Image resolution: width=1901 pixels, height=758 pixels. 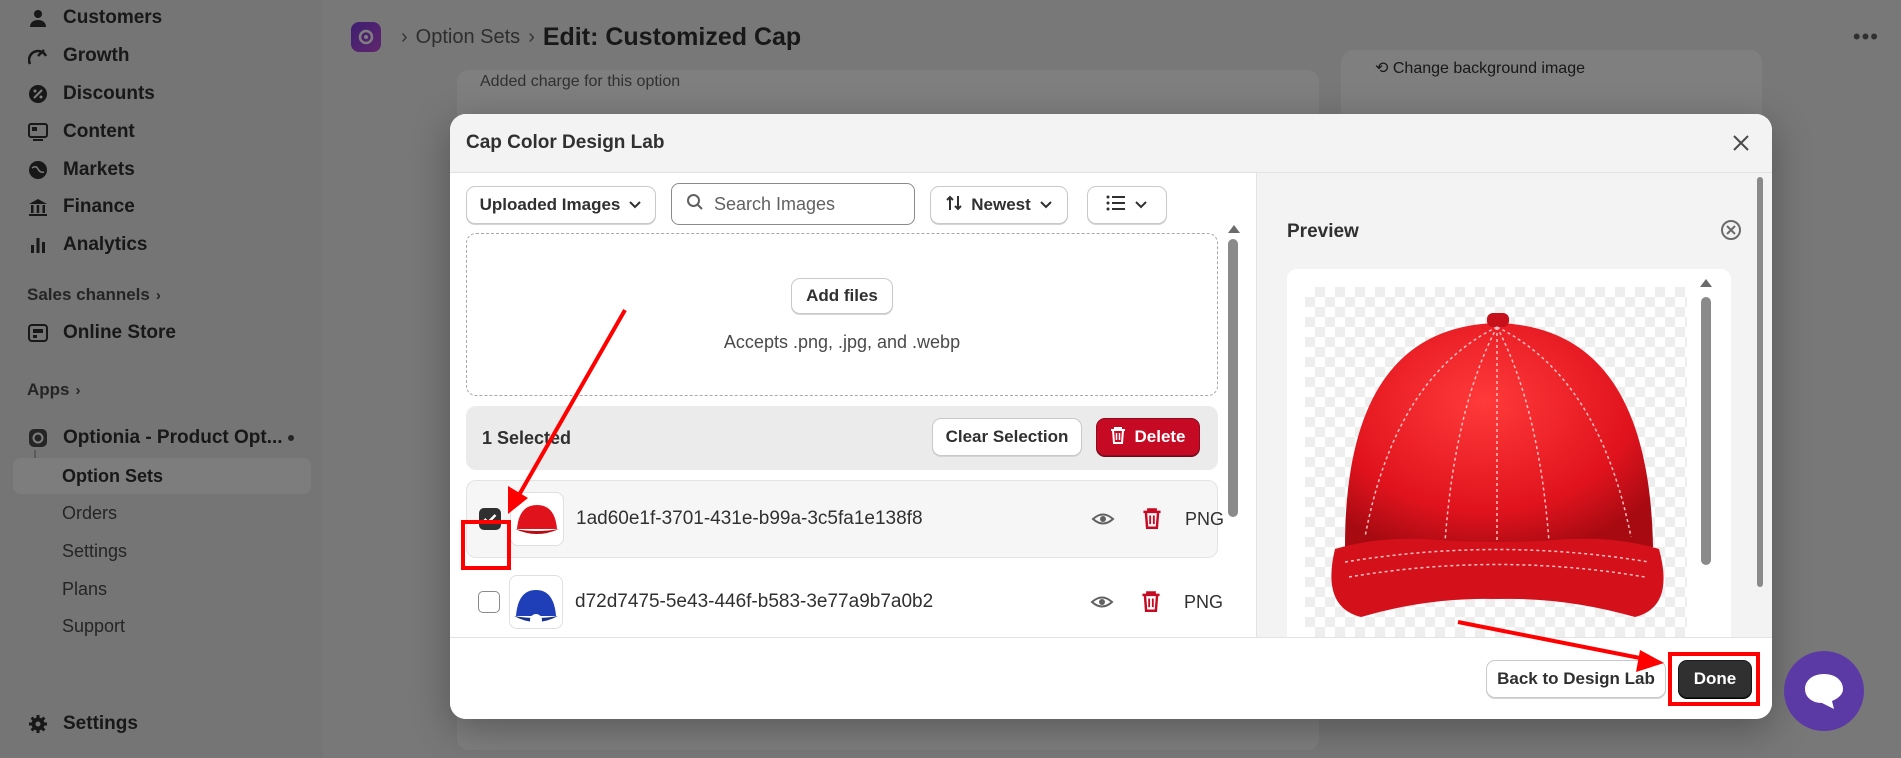 I want to click on search-input, so click(x=804, y=204).